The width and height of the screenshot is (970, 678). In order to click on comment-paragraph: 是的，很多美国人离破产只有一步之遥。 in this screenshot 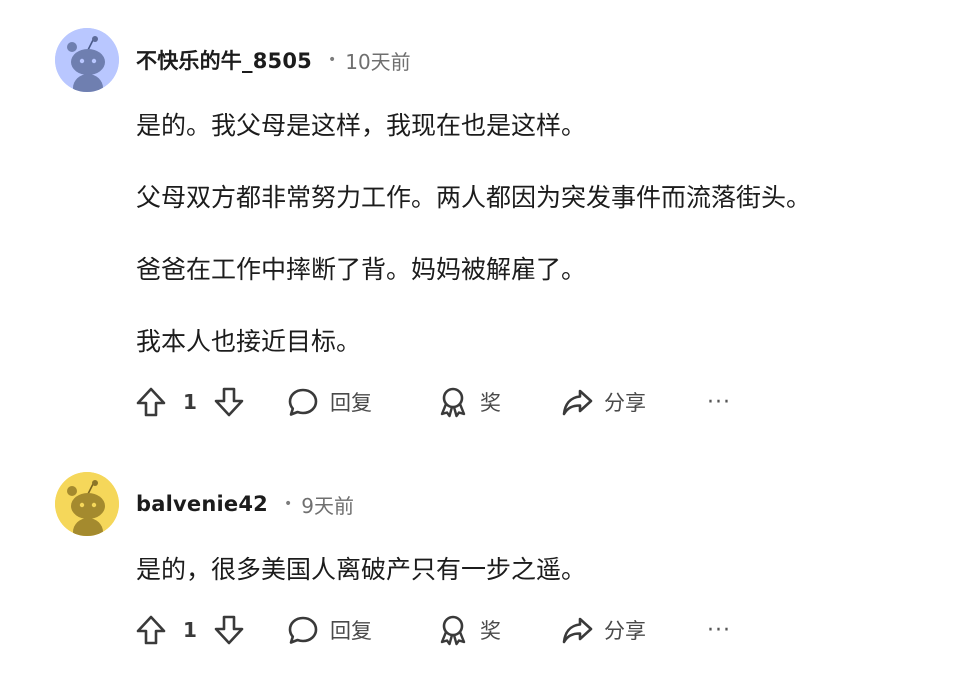, I will do `click(361, 569)`.